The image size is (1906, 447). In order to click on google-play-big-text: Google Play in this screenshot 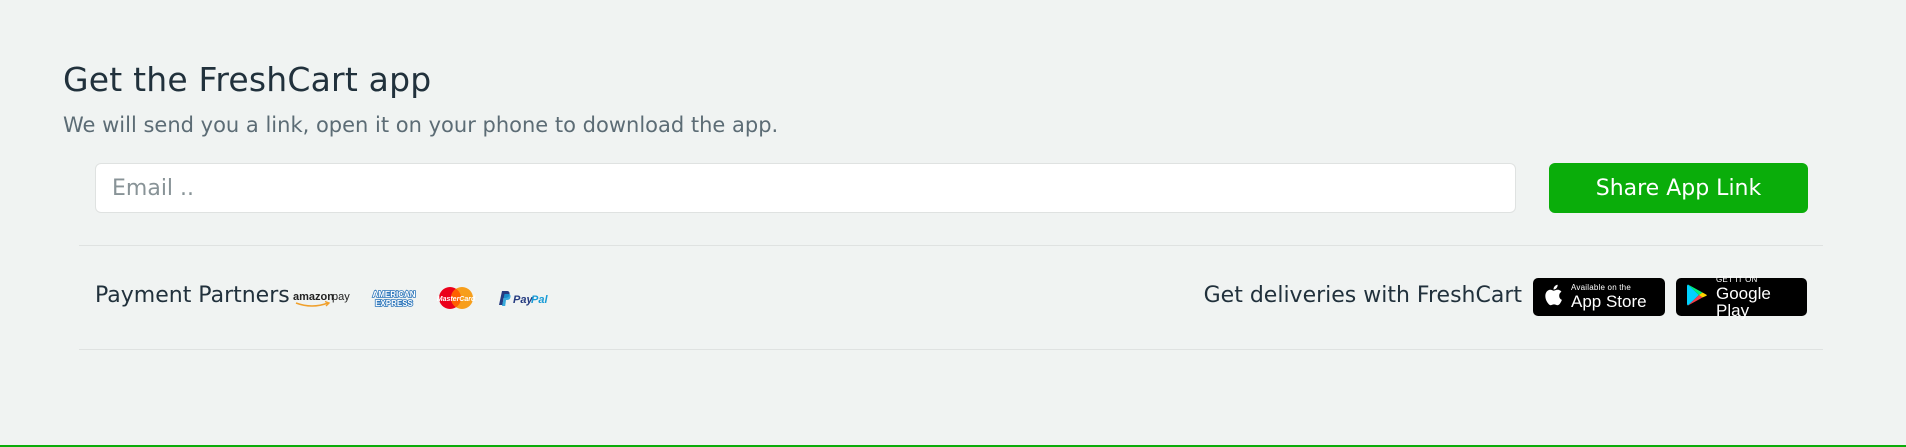, I will do `click(1743, 301)`.